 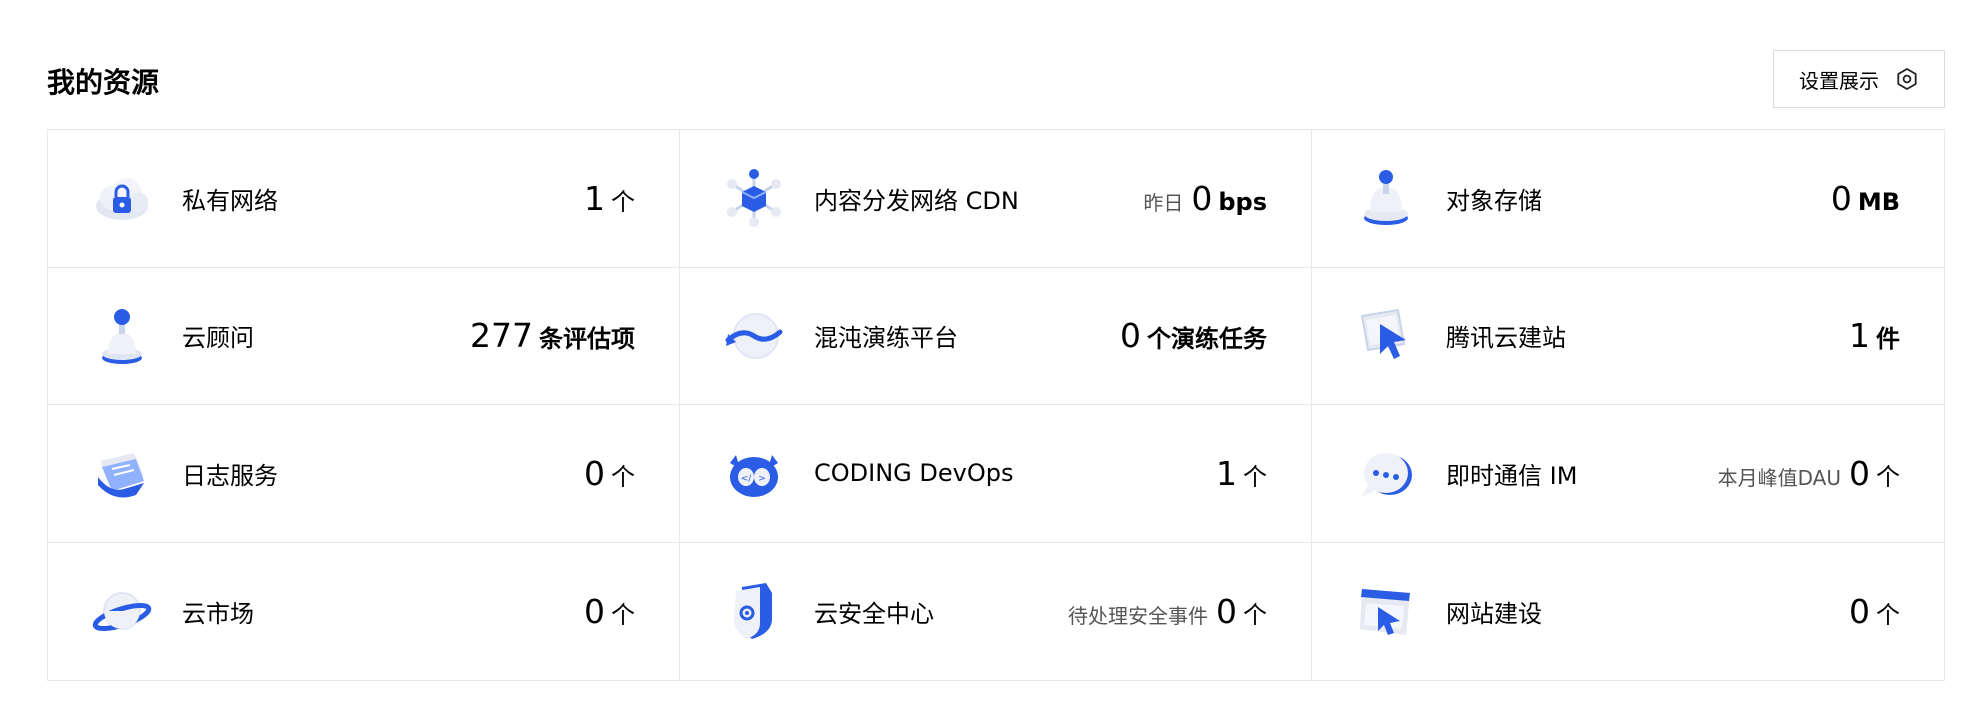 What do you see at coordinates (1628, 474) in the screenshot?
I see `resource-card-im: 即时通信 IM 本月峰值DAU 0 个` at bounding box center [1628, 474].